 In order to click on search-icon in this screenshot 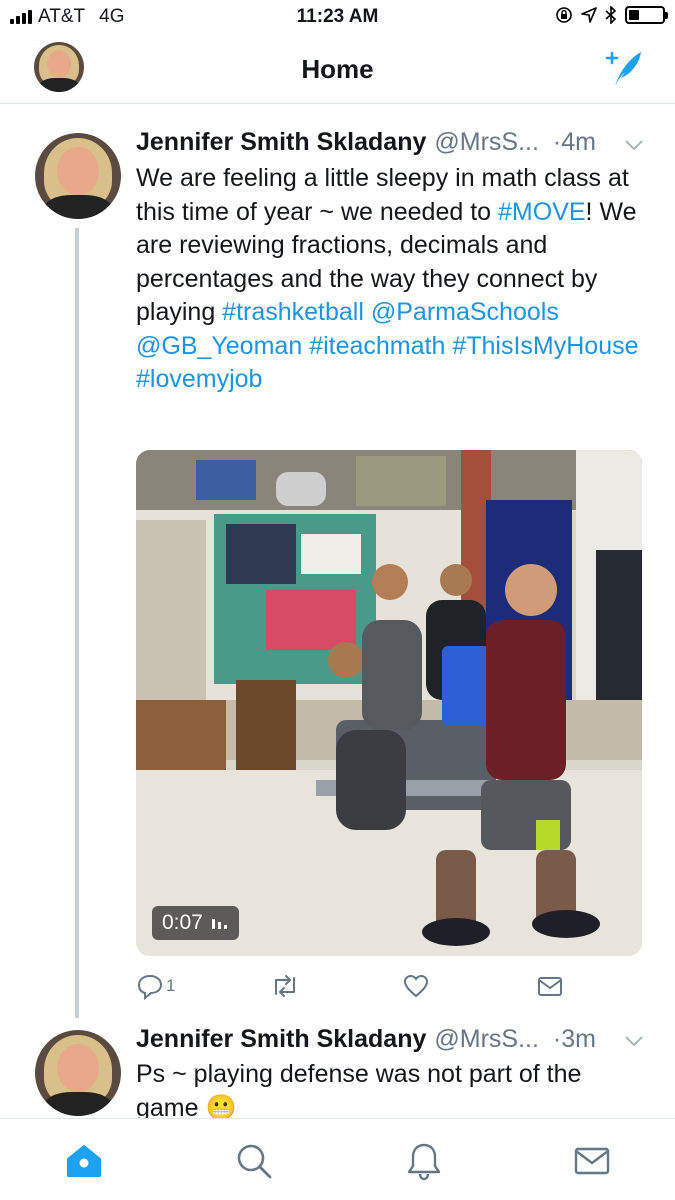, I will do `click(254, 1161)`.